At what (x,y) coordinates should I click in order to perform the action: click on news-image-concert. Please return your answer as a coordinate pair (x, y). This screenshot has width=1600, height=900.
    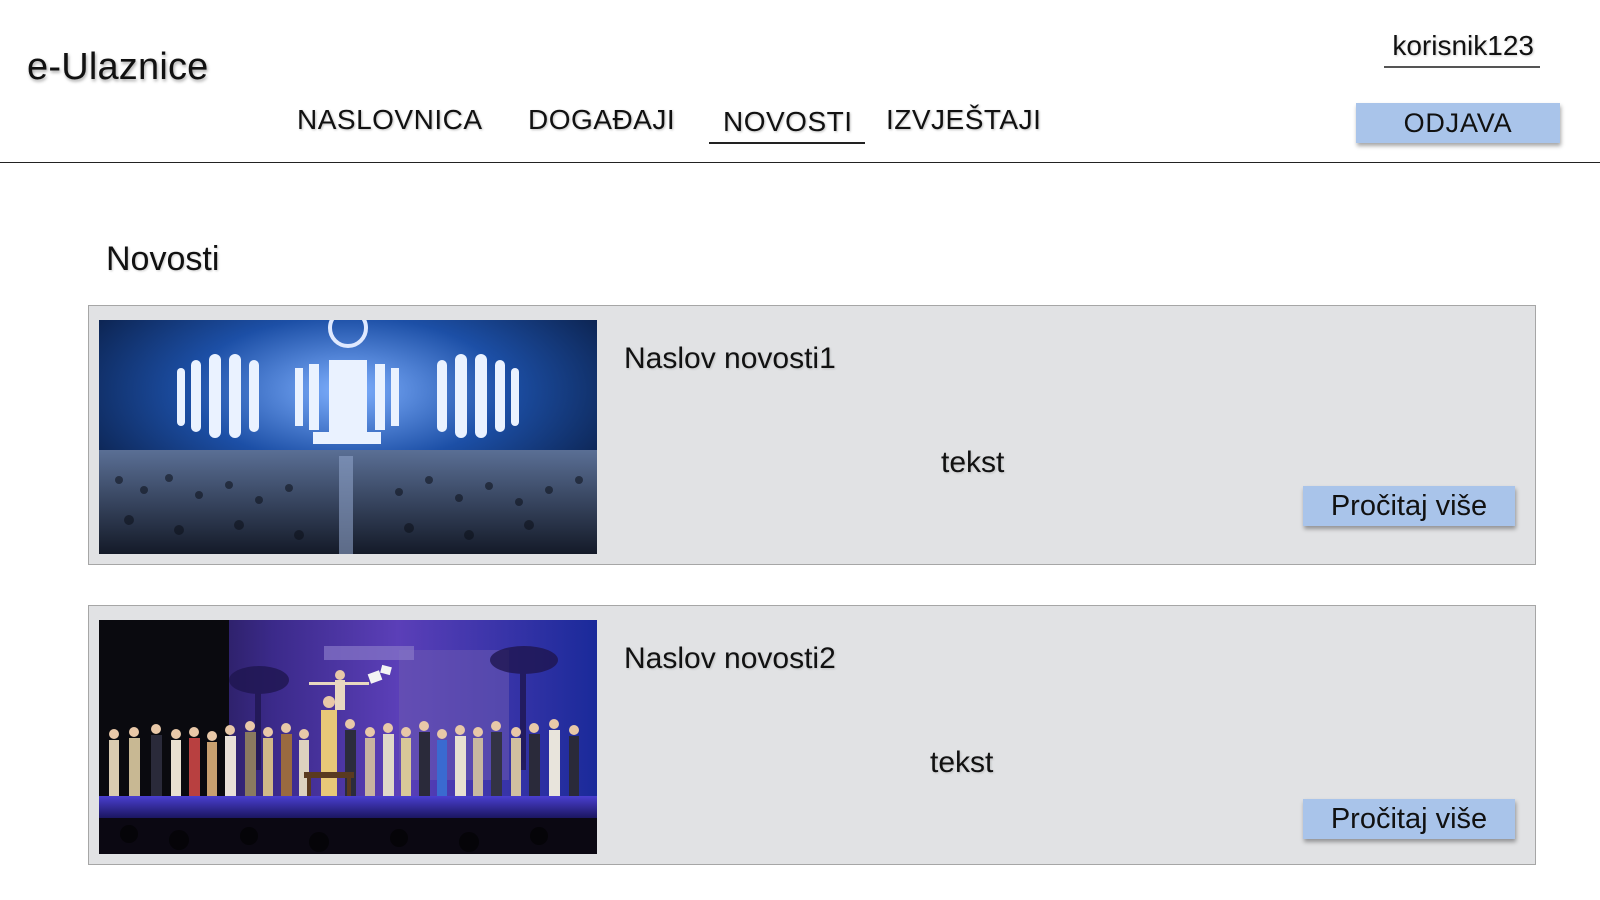
    Looking at the image, I should click on (348, 437).